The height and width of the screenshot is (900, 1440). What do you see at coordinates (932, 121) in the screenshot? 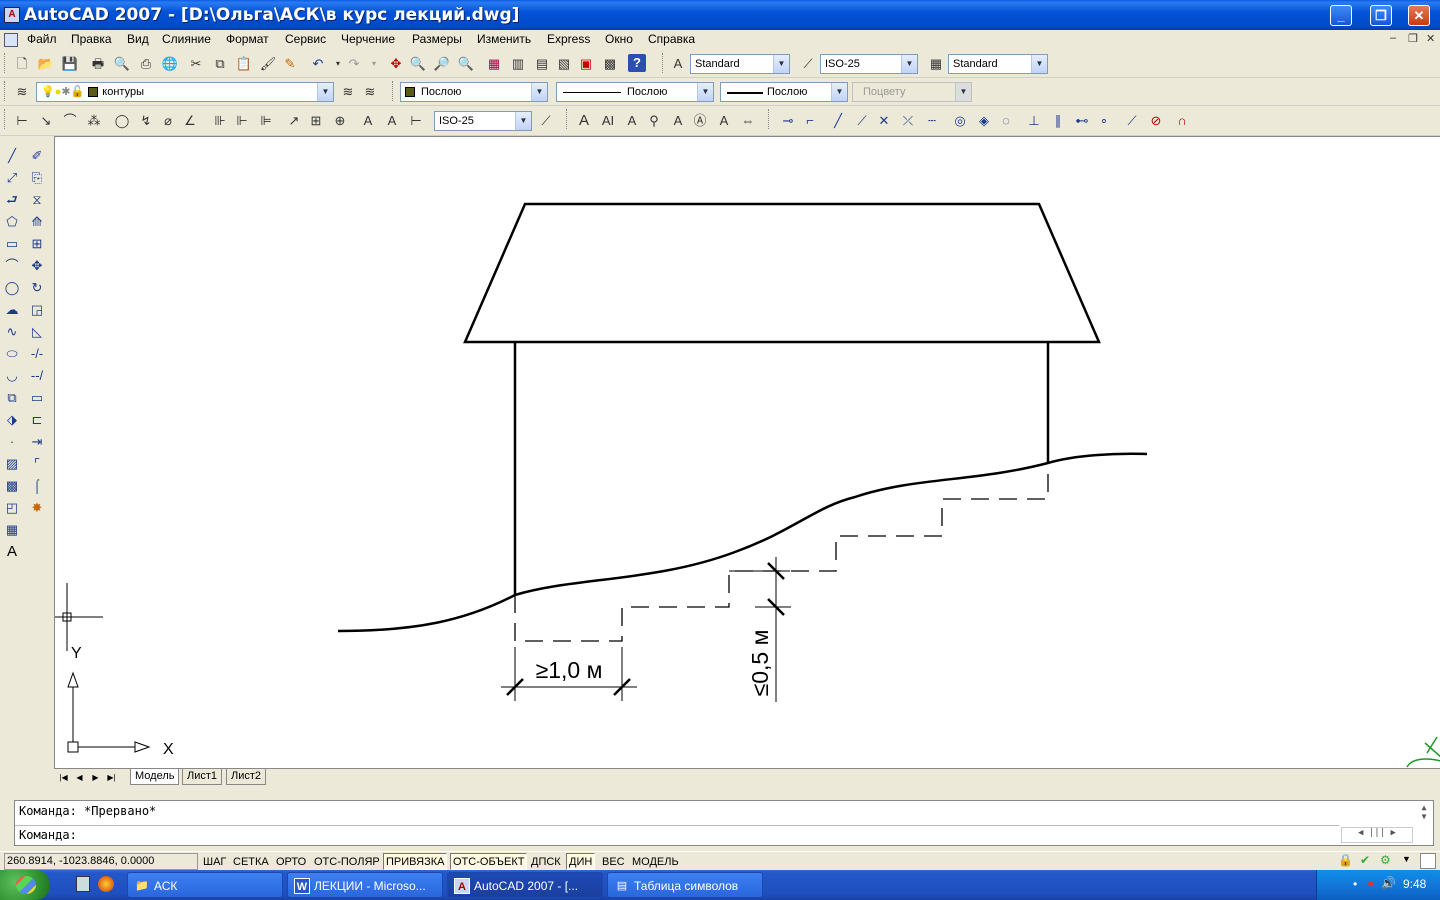
I see `snap-extension-icon: ┄` at bounding box center [932, 121].